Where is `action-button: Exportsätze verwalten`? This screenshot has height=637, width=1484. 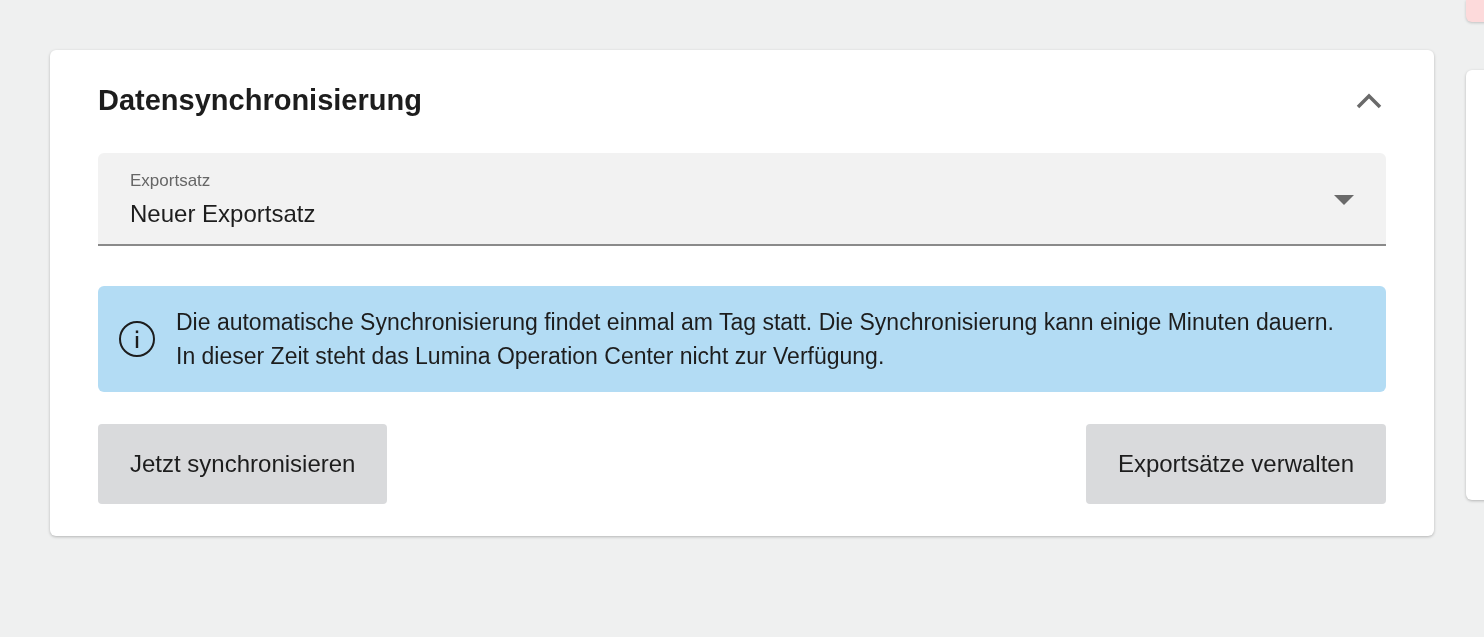
action-button: Exportsätze verwalten is located at coordinates (1235, 464).